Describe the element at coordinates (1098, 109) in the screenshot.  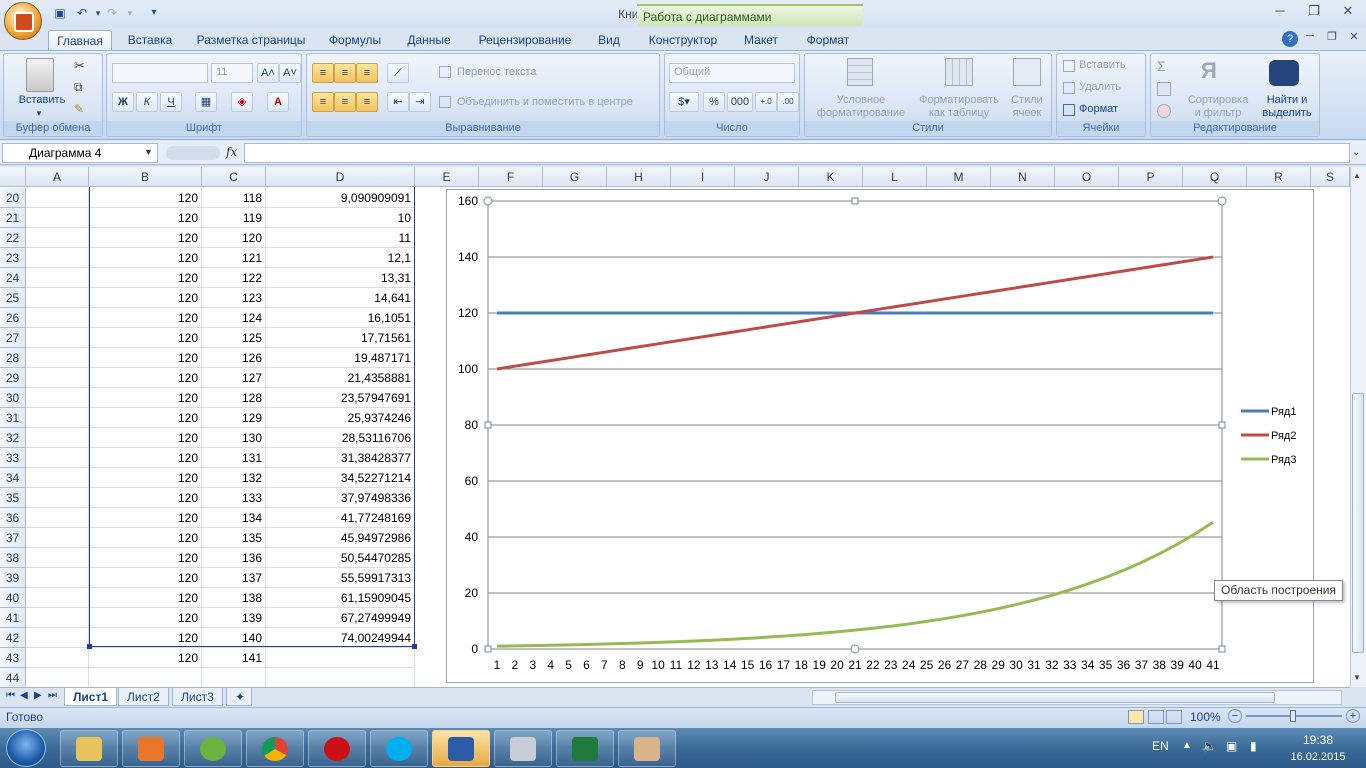
I see `format-cells-button: Формат` at that location.